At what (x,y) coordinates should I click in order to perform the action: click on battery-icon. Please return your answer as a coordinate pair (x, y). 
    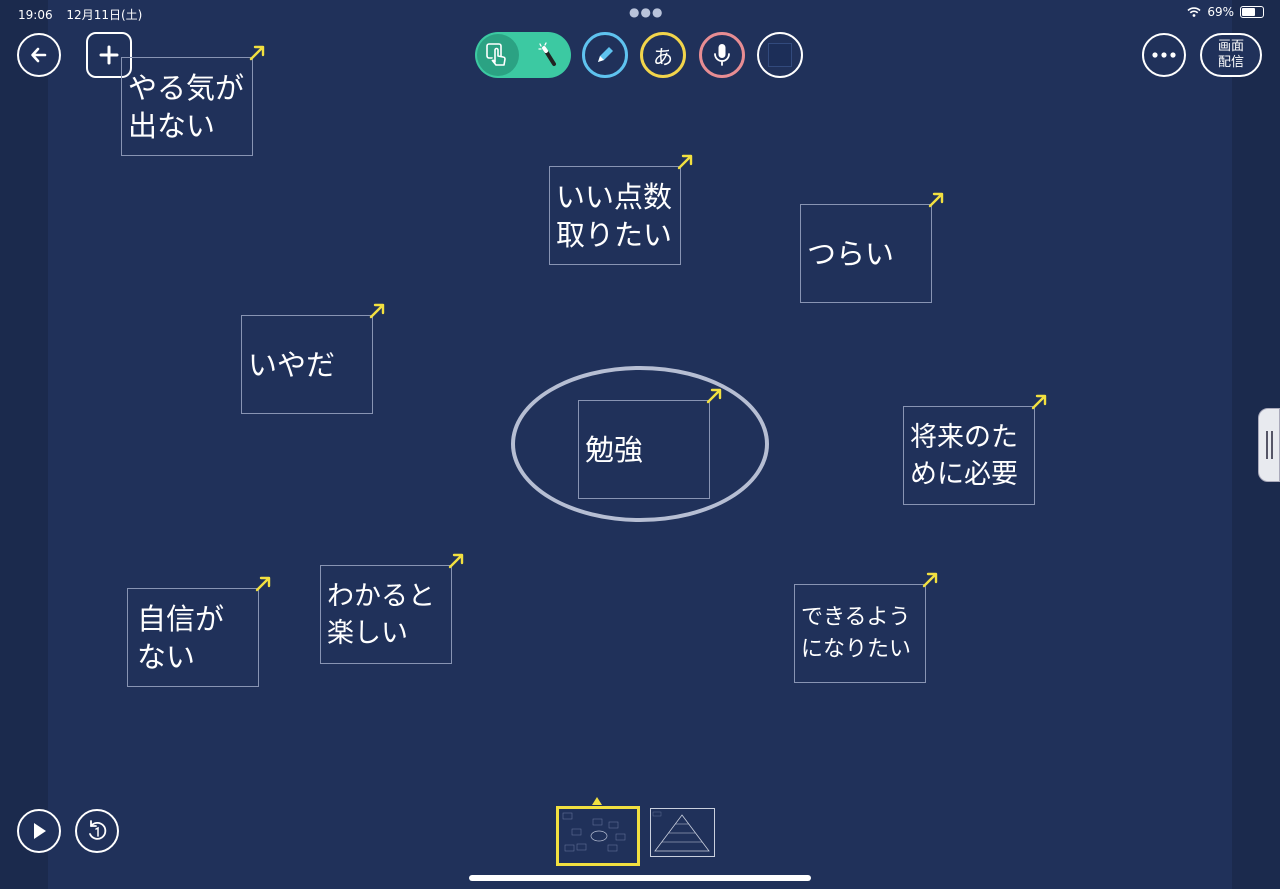
    Looking at the image, I should click on (1252, 12).